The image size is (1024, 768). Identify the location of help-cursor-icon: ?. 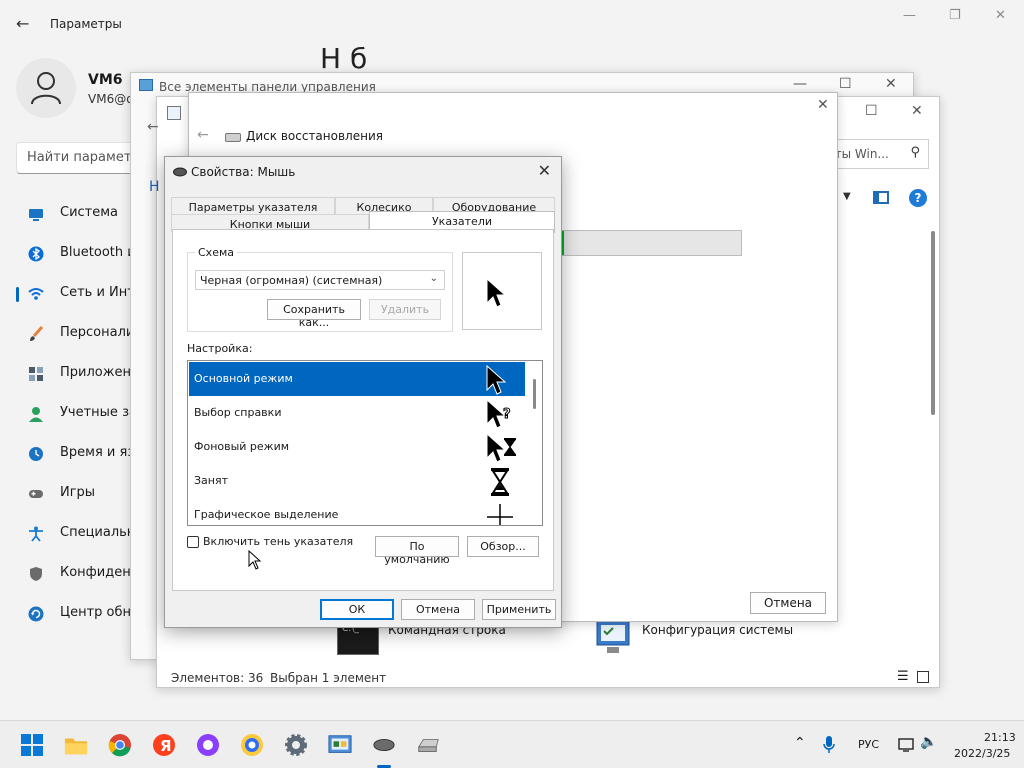
(498, 413).